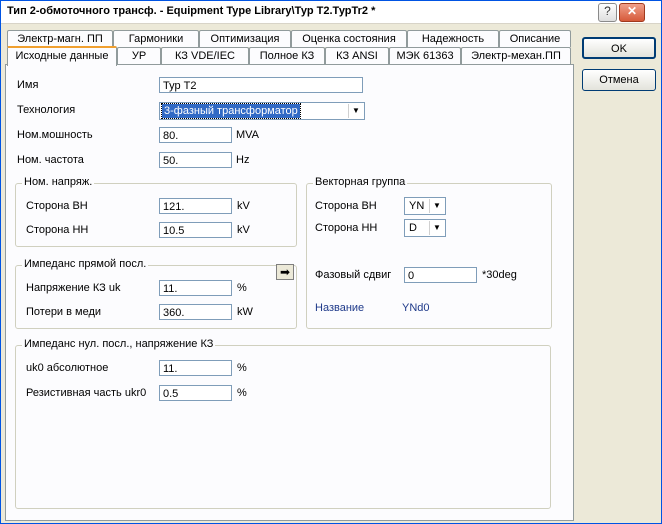  I want to click on uk0-input: 11., so click(195, 368).